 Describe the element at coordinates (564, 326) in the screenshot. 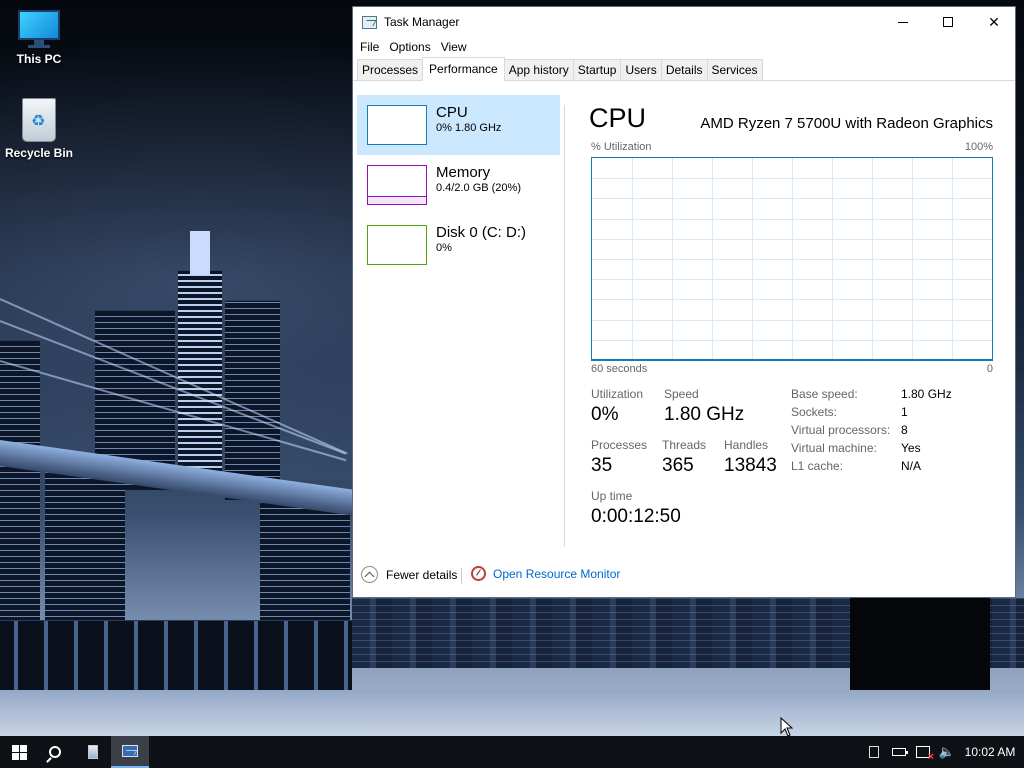

I see `pane-divider` at that location.